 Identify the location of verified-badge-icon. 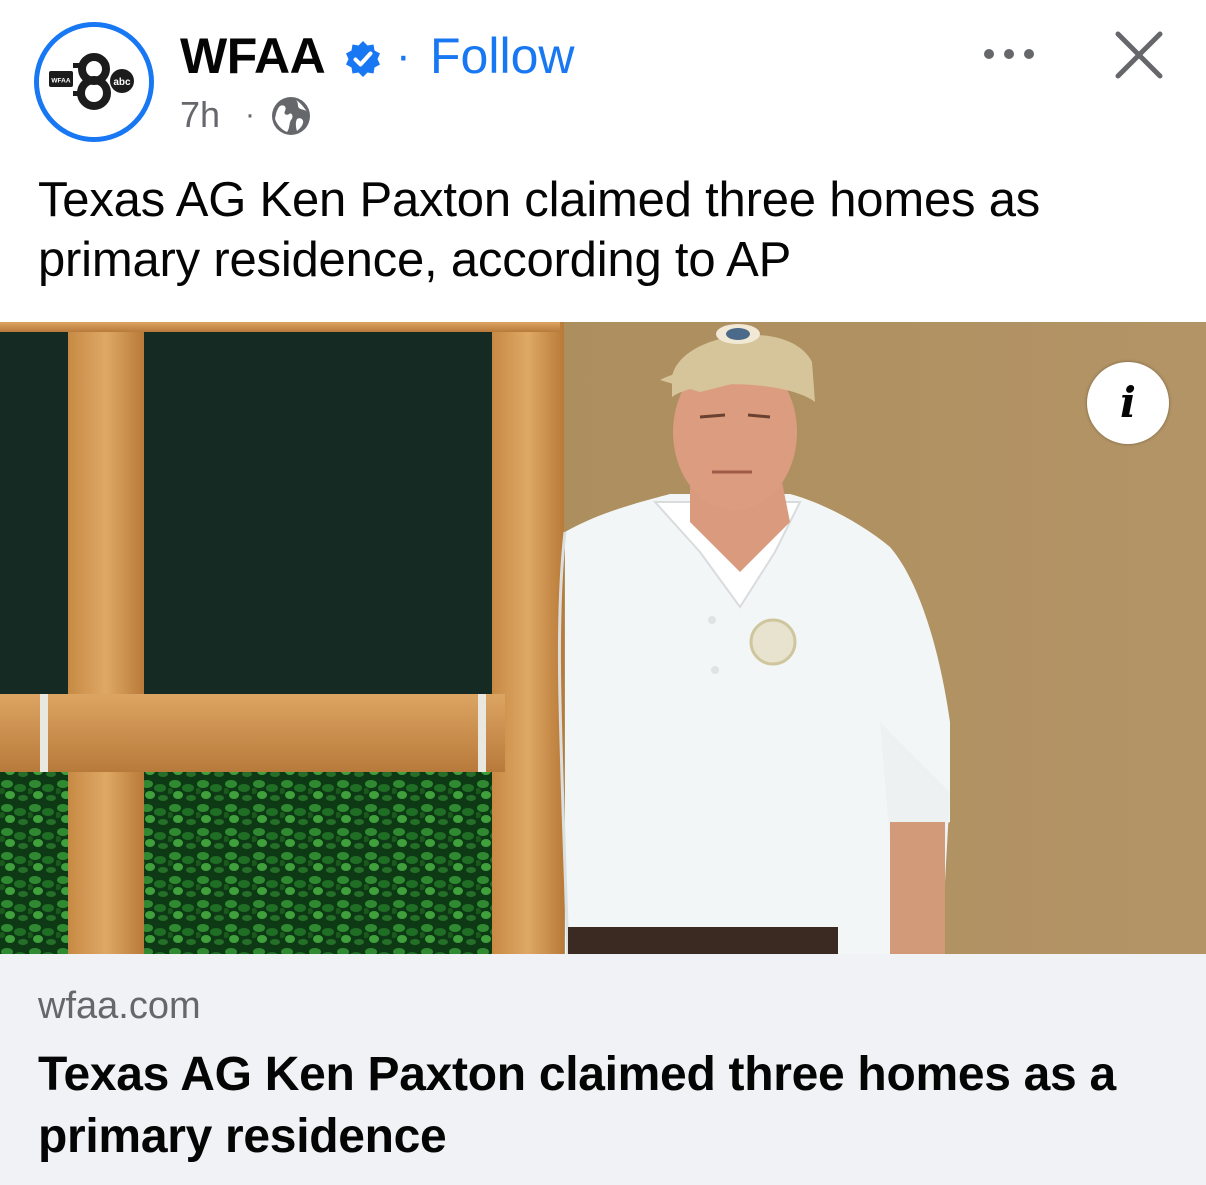
(363, 59).